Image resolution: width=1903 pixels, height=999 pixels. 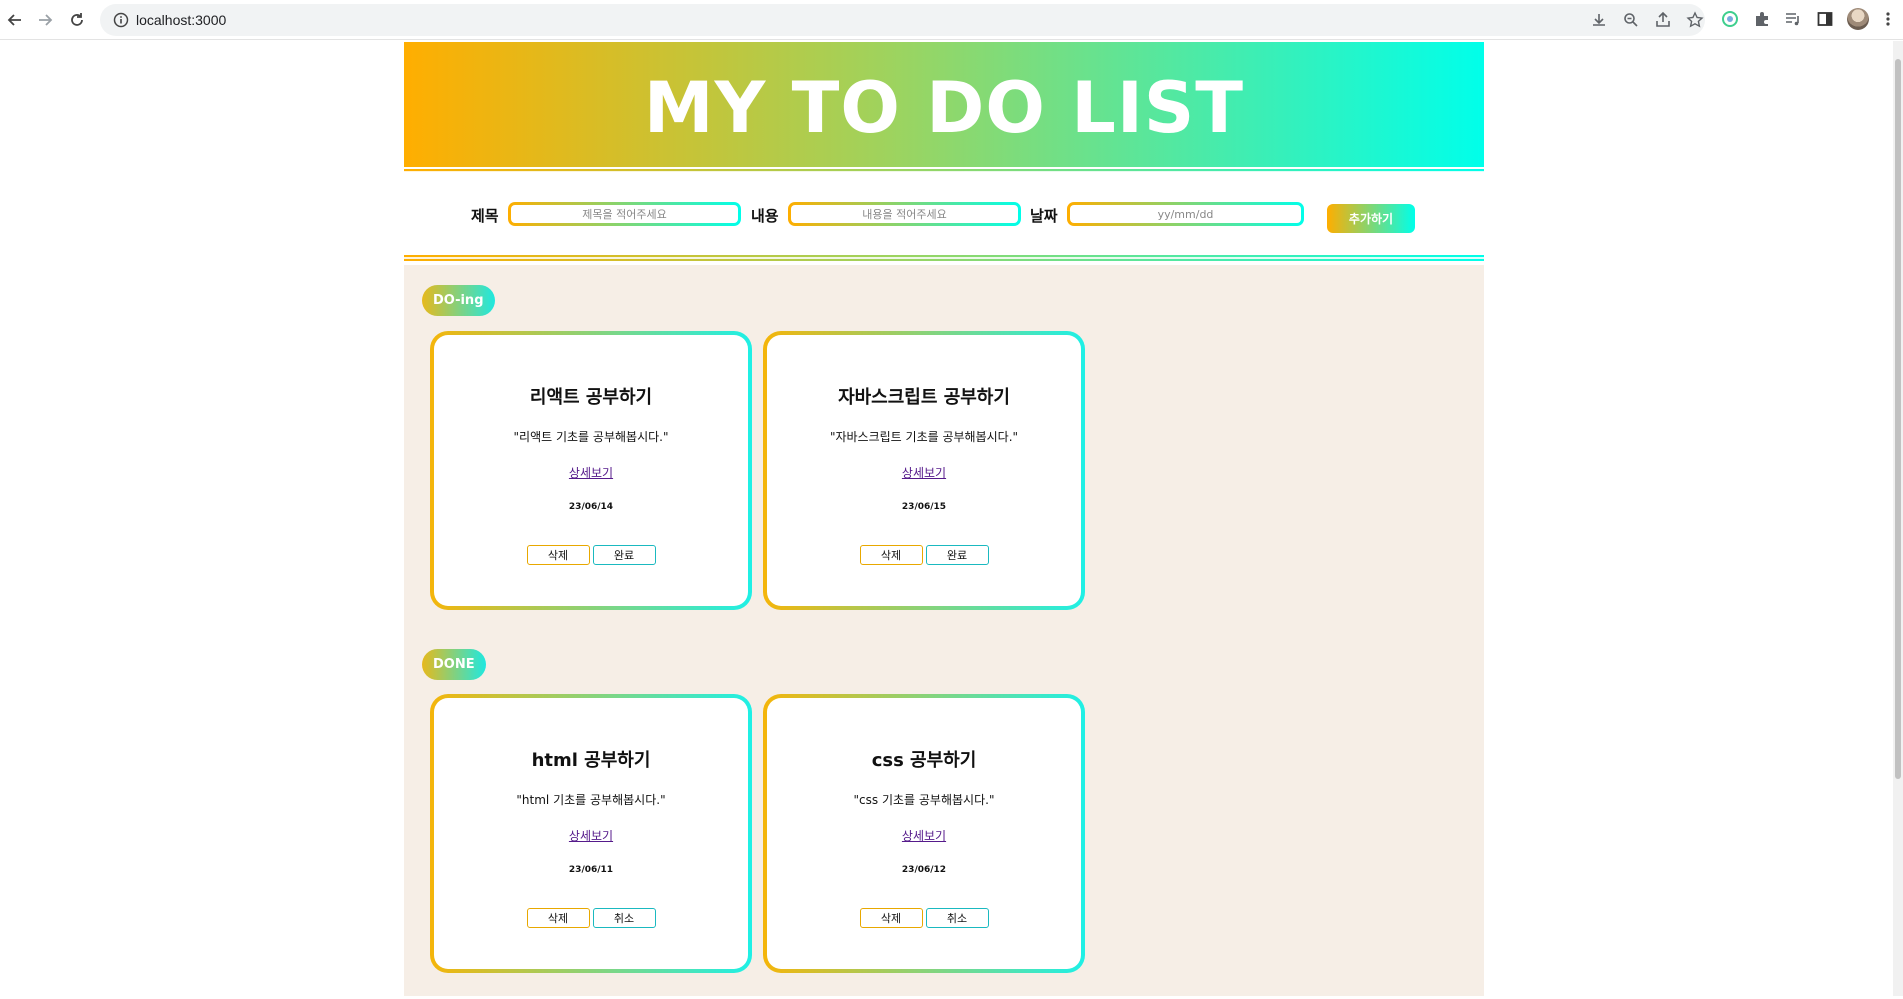 What do you see at coordinates (77, 20) in the screenshot?
I see `reload-icon` at bounding box center [77, 20].